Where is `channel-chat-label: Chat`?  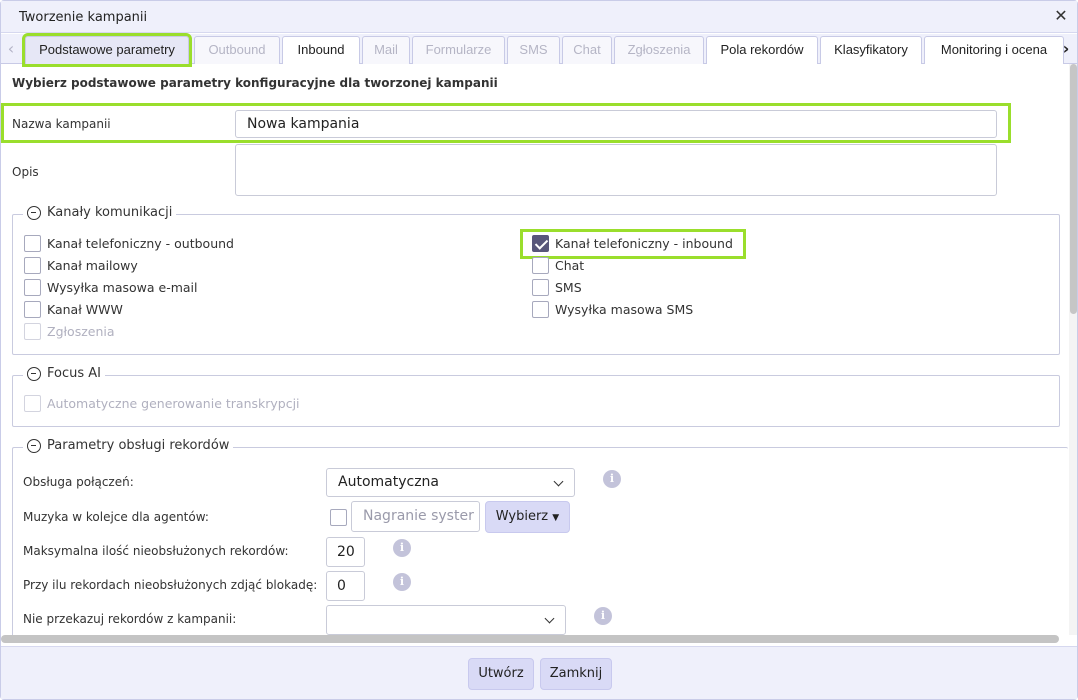
channel-chat-label: Chat is located at coordinates (570, 265).